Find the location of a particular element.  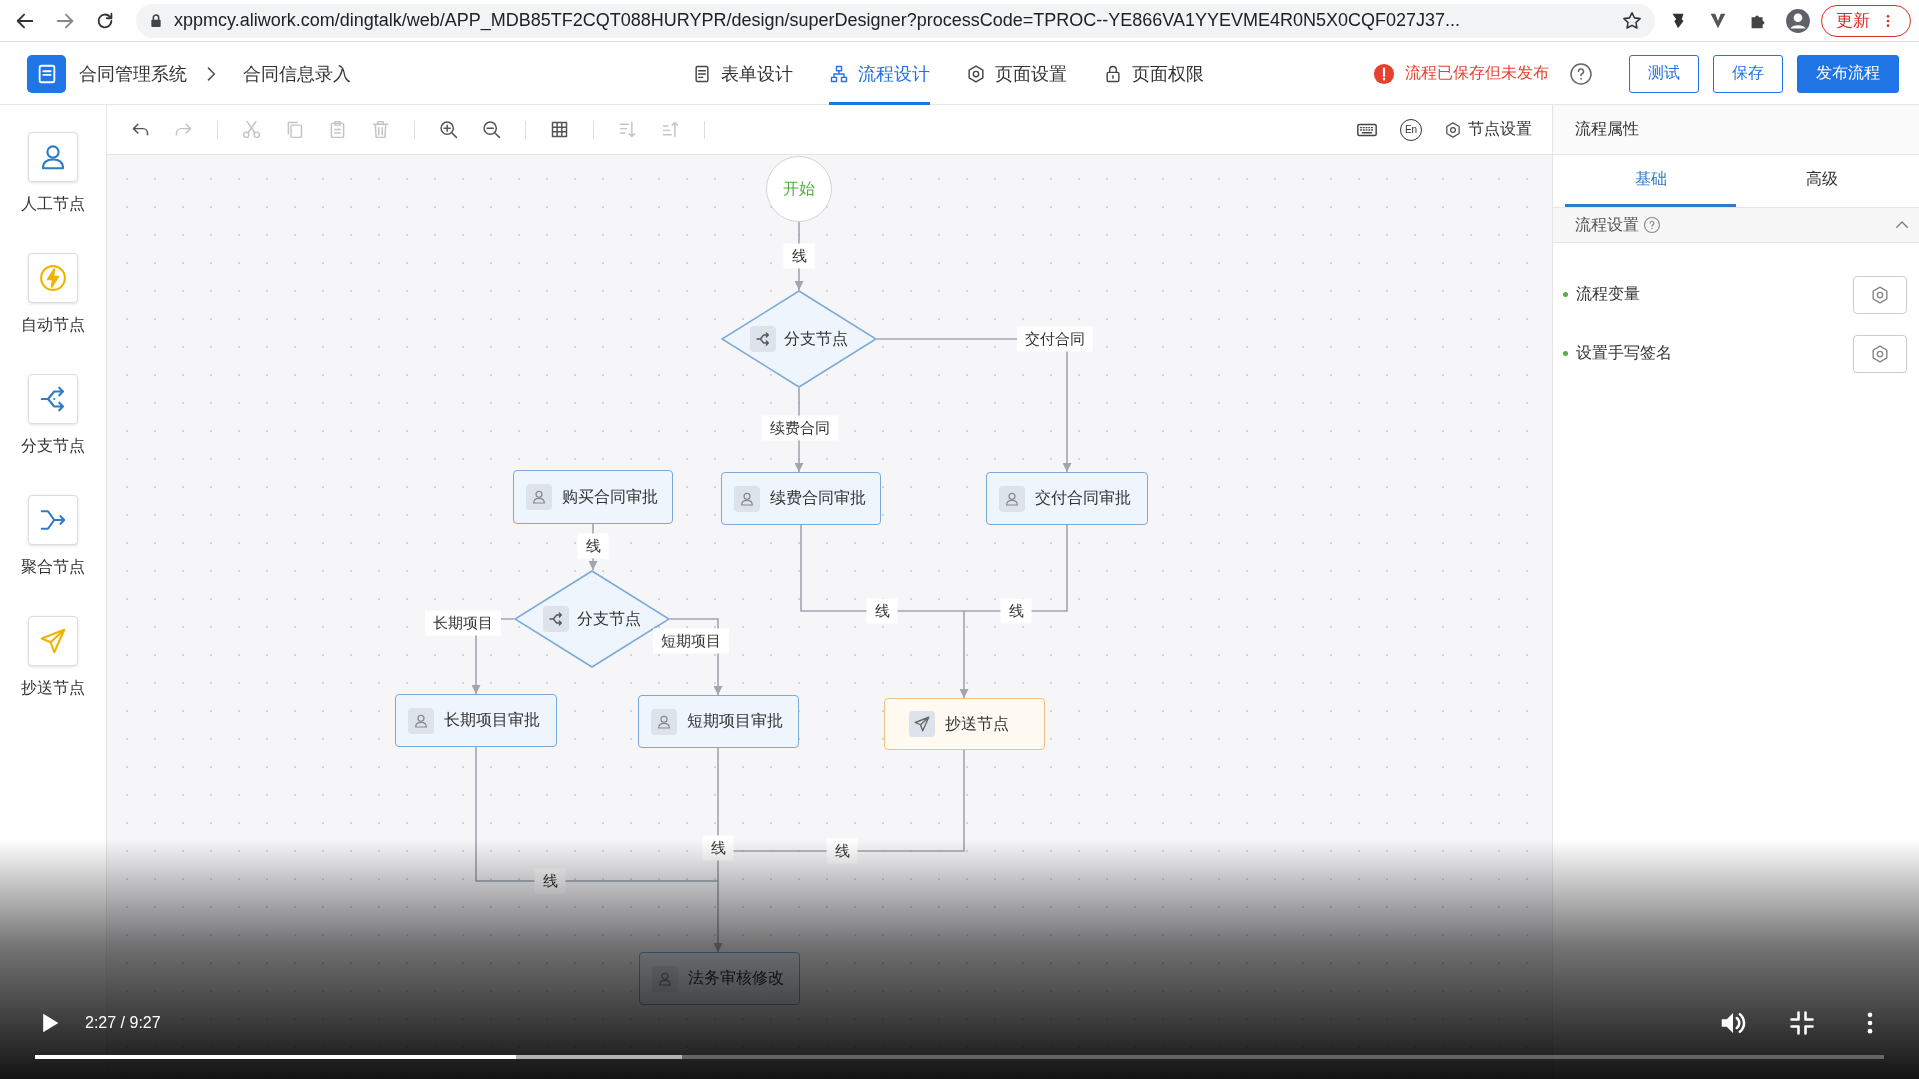

node-label: 续费合同审批 is located at coordinates (818, 498).